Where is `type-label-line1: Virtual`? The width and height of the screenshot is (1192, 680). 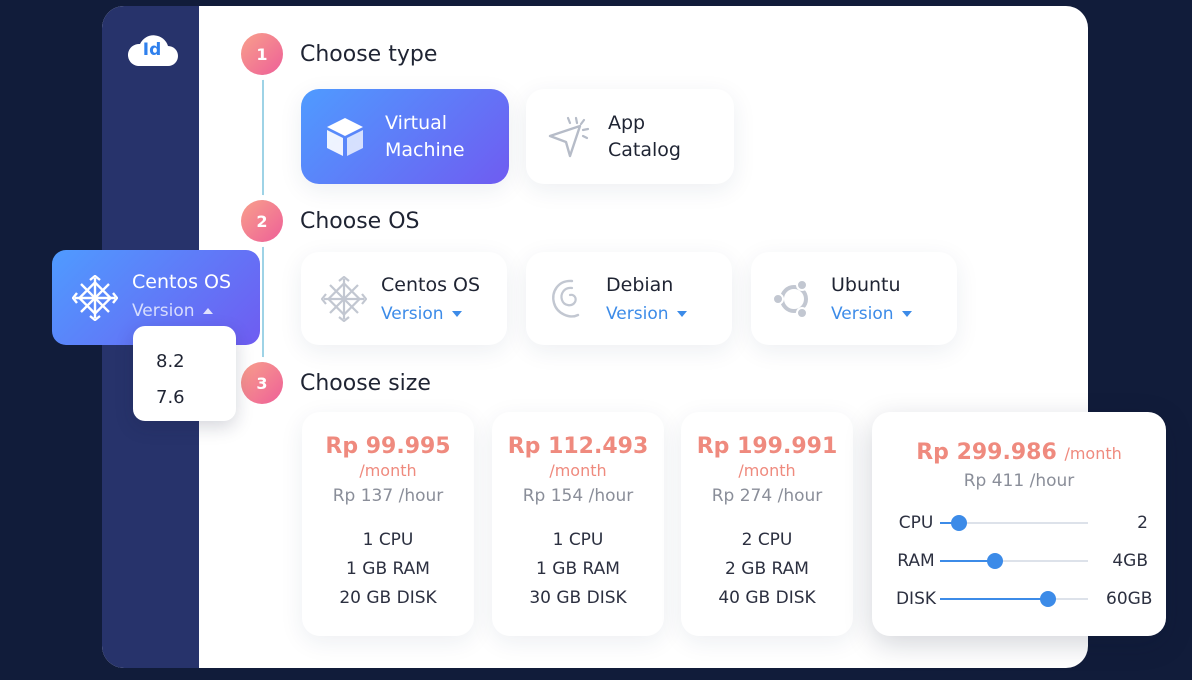
type-label-line1: Virtual is located at coordinates (416, 122).